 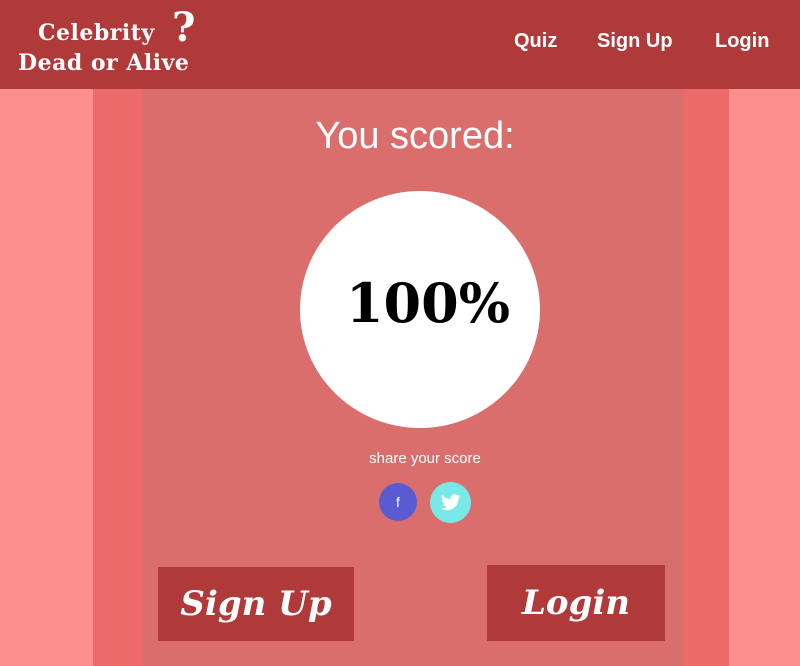 I want to click on facebook-share-button: f, so click(x=398, y=502).